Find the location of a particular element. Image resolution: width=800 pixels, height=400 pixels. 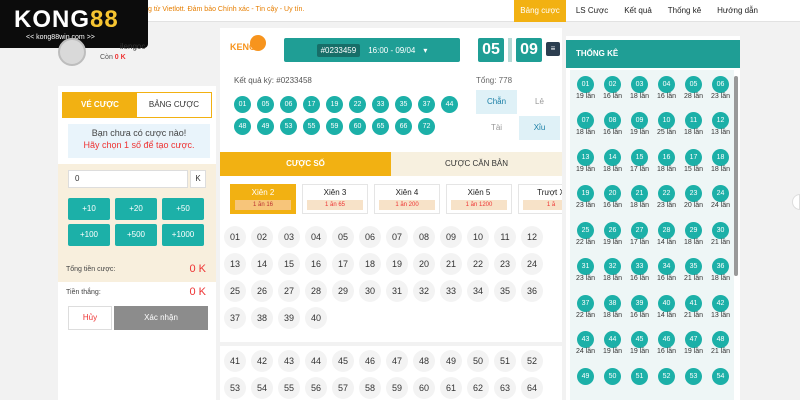

number-button: 56 is located at coordinates (316, 388).